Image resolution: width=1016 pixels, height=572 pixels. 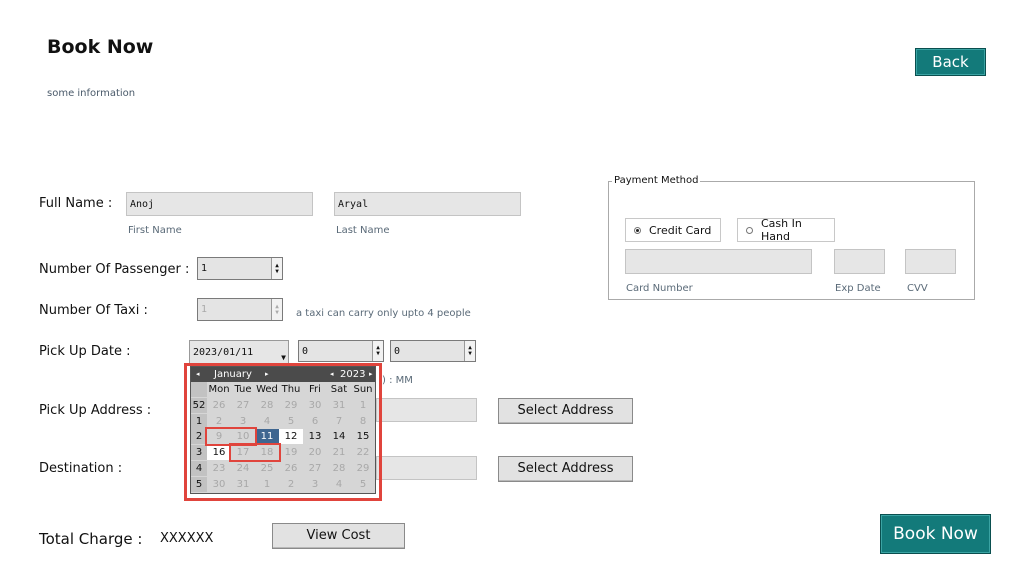 I want to click on calendar-day: 14, so click(x=339, y=436).